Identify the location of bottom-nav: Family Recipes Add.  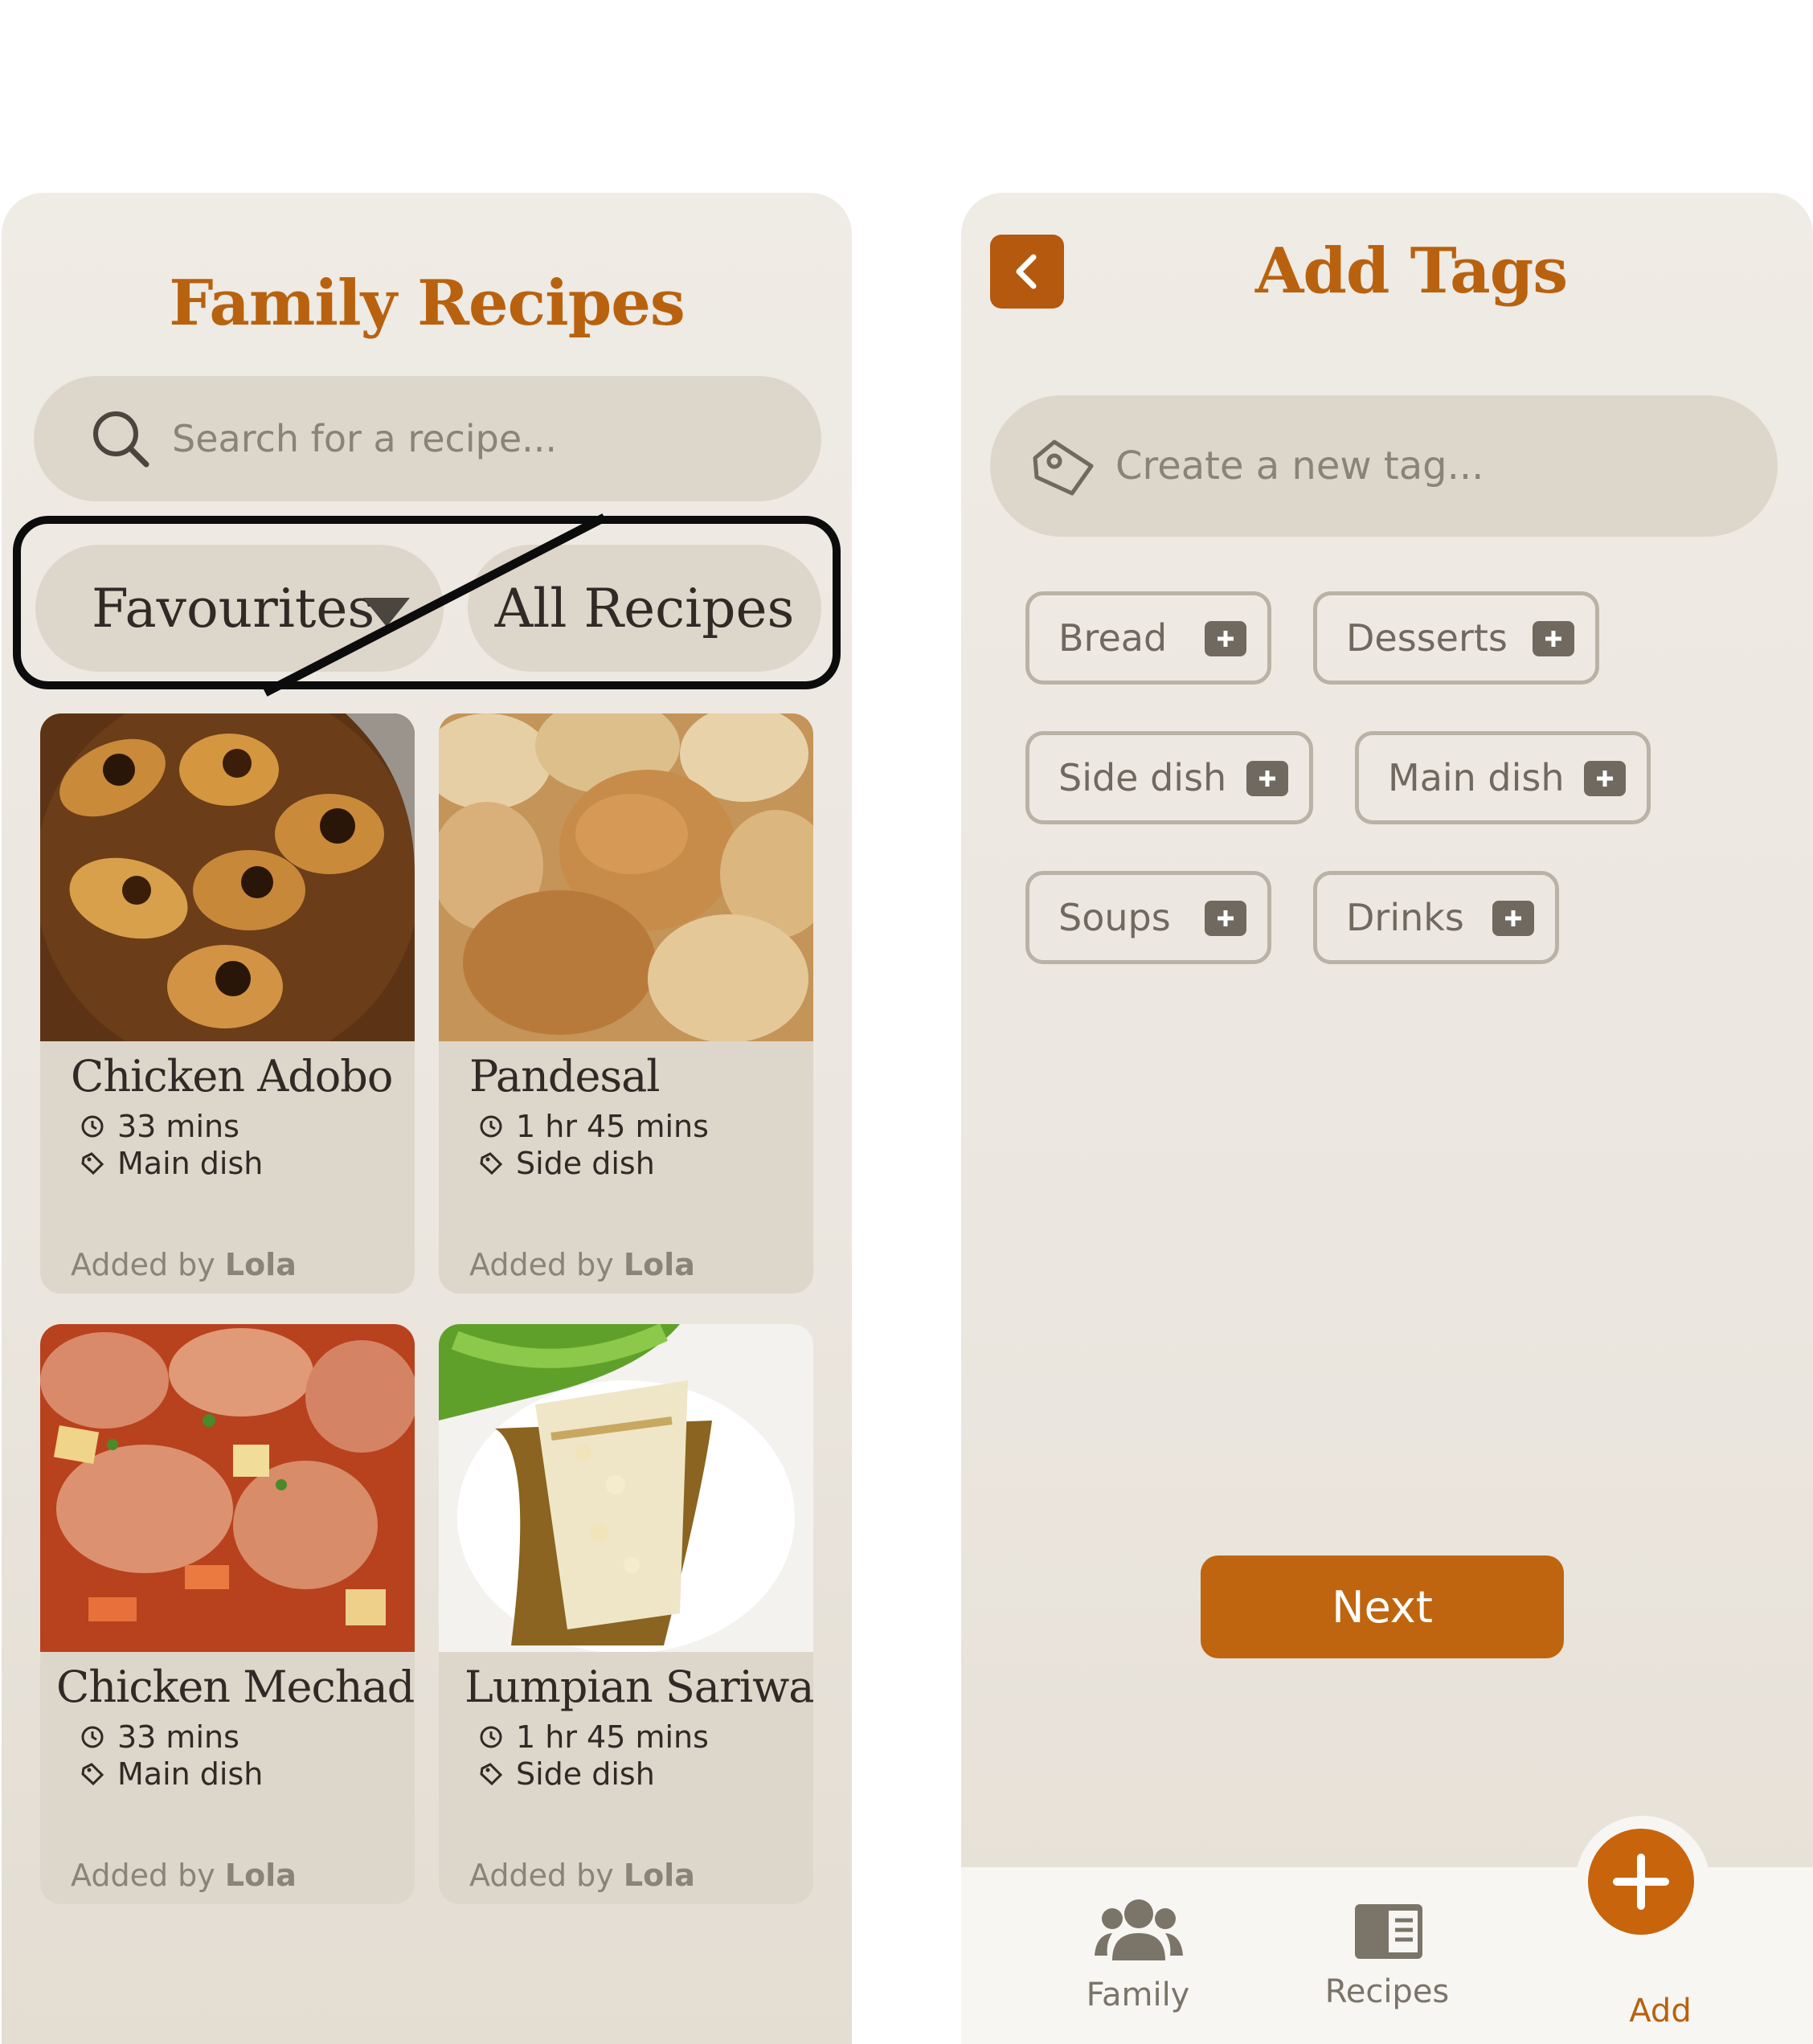
(1387, 1930).